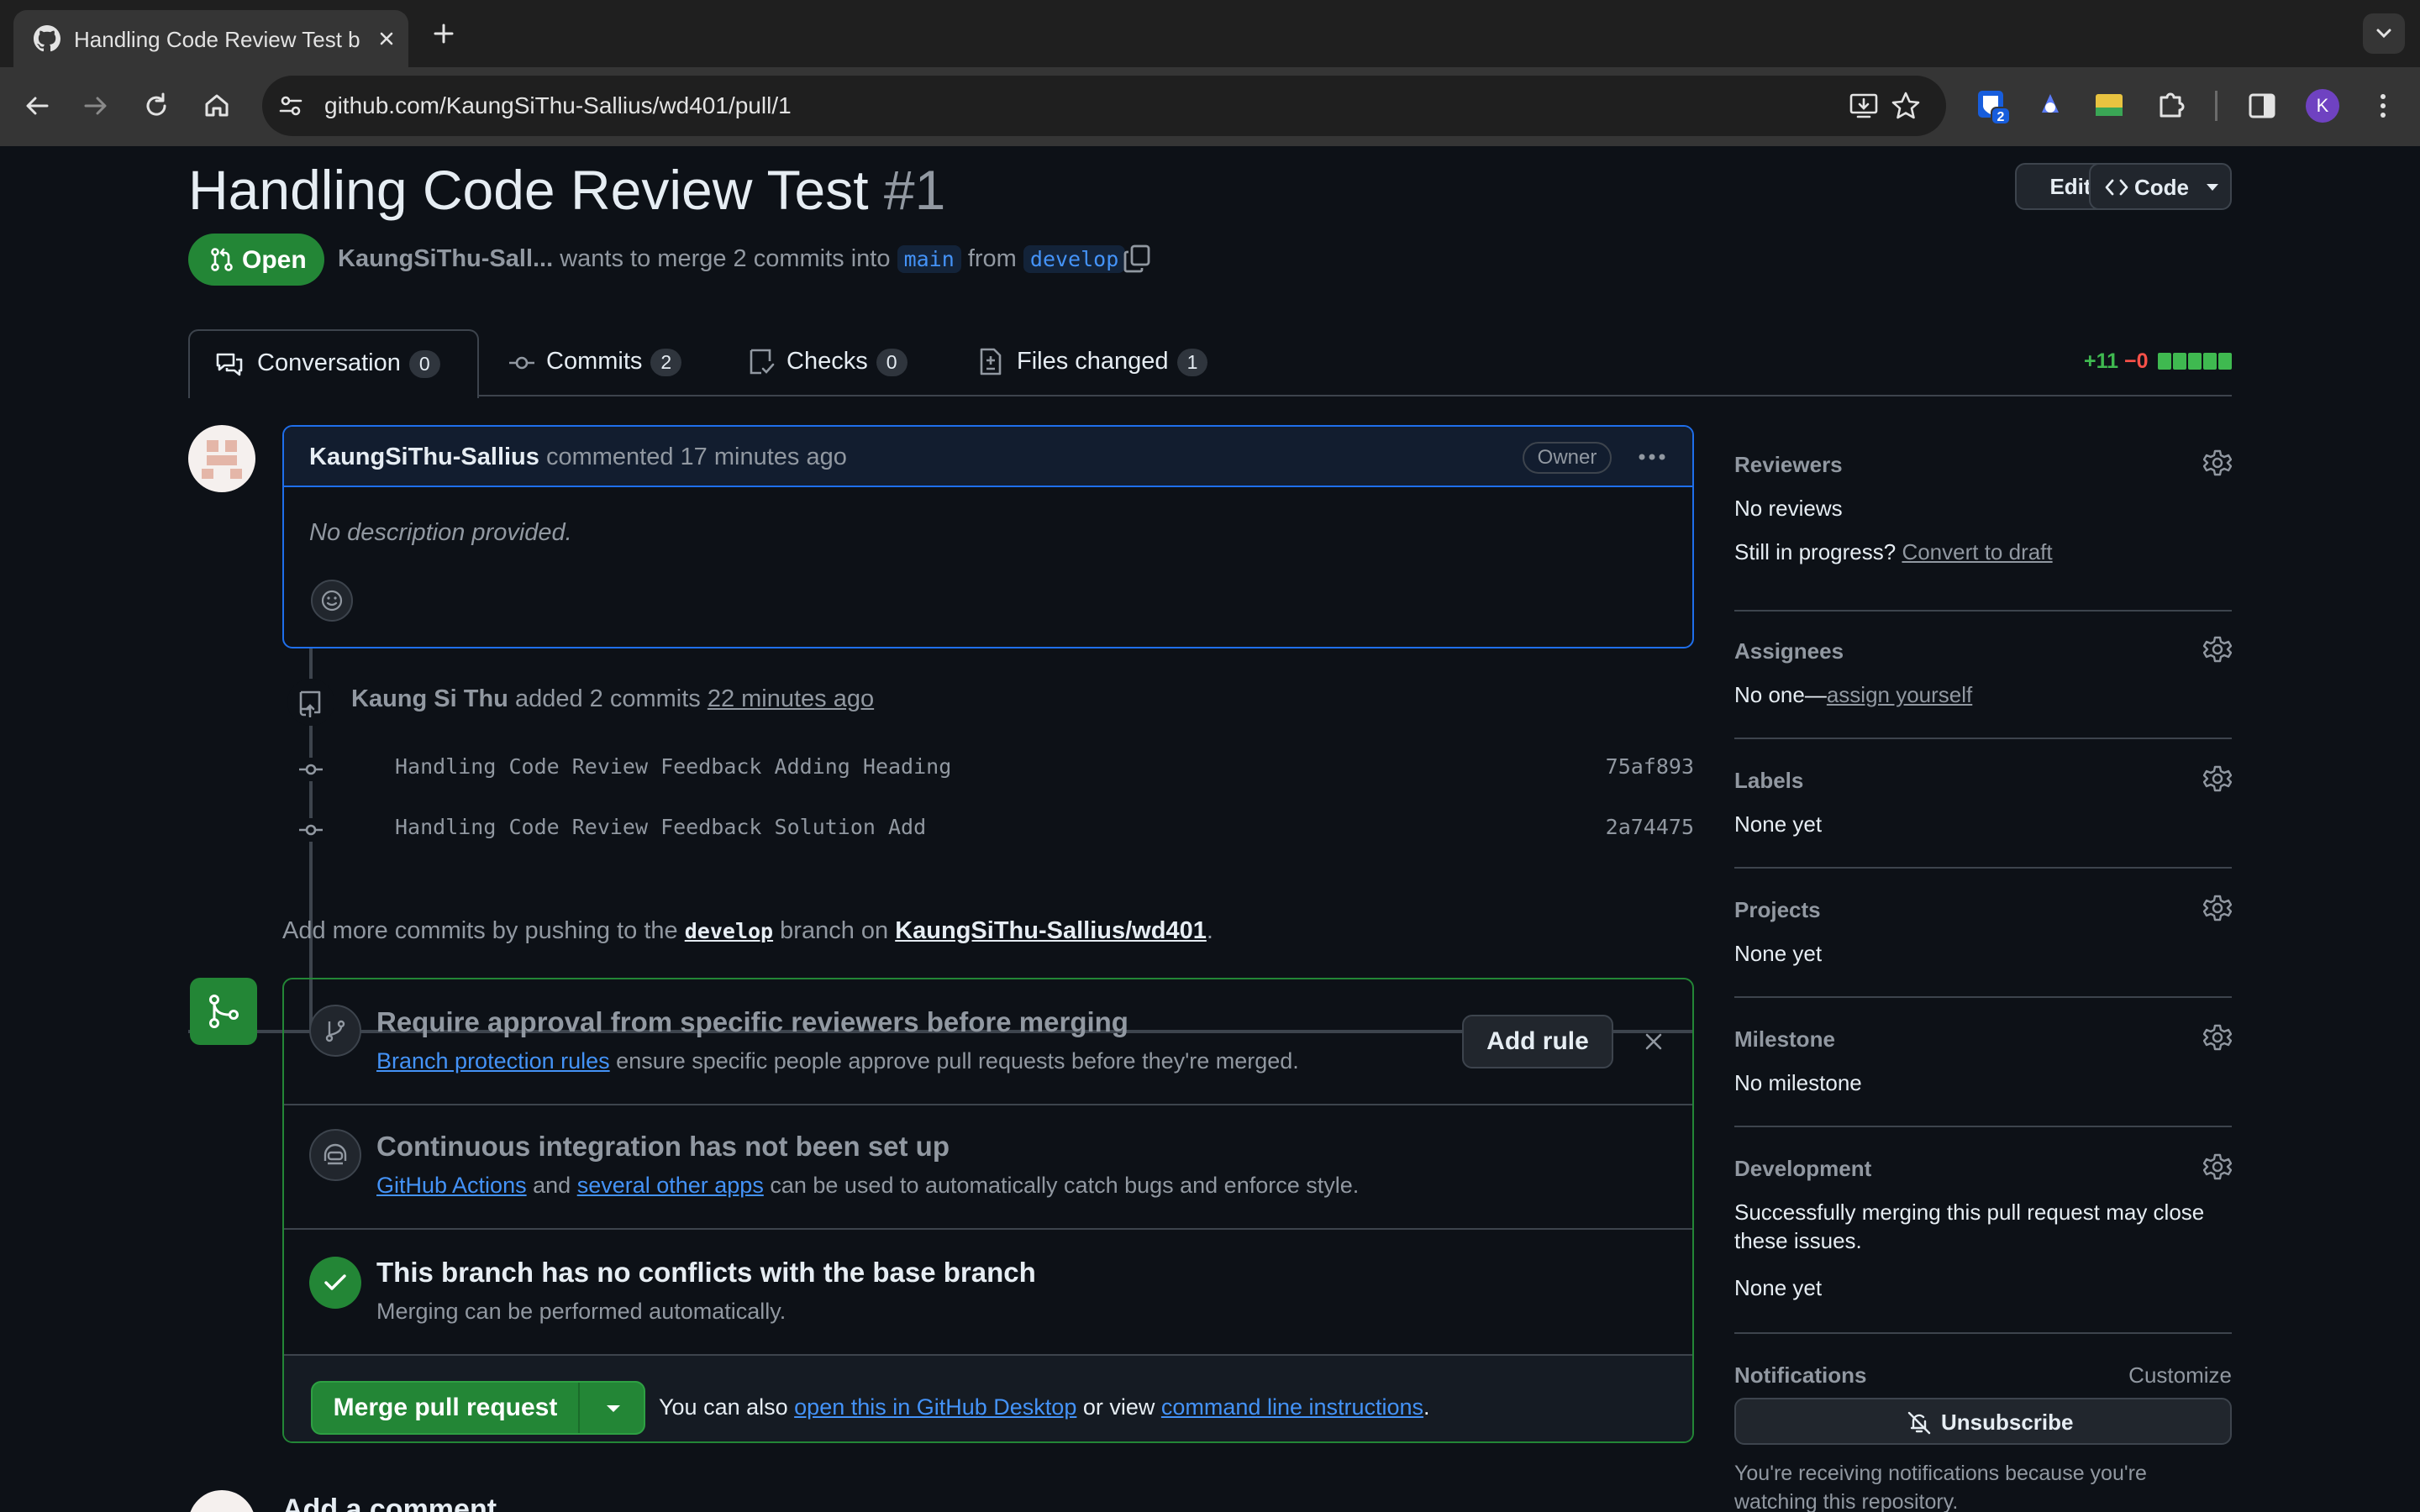 The width and height of the screenshot is (2420, 1512). Describe the element at coordinates (2323, 106) in the screenshot. I see `profile-avatar: K` at that location.